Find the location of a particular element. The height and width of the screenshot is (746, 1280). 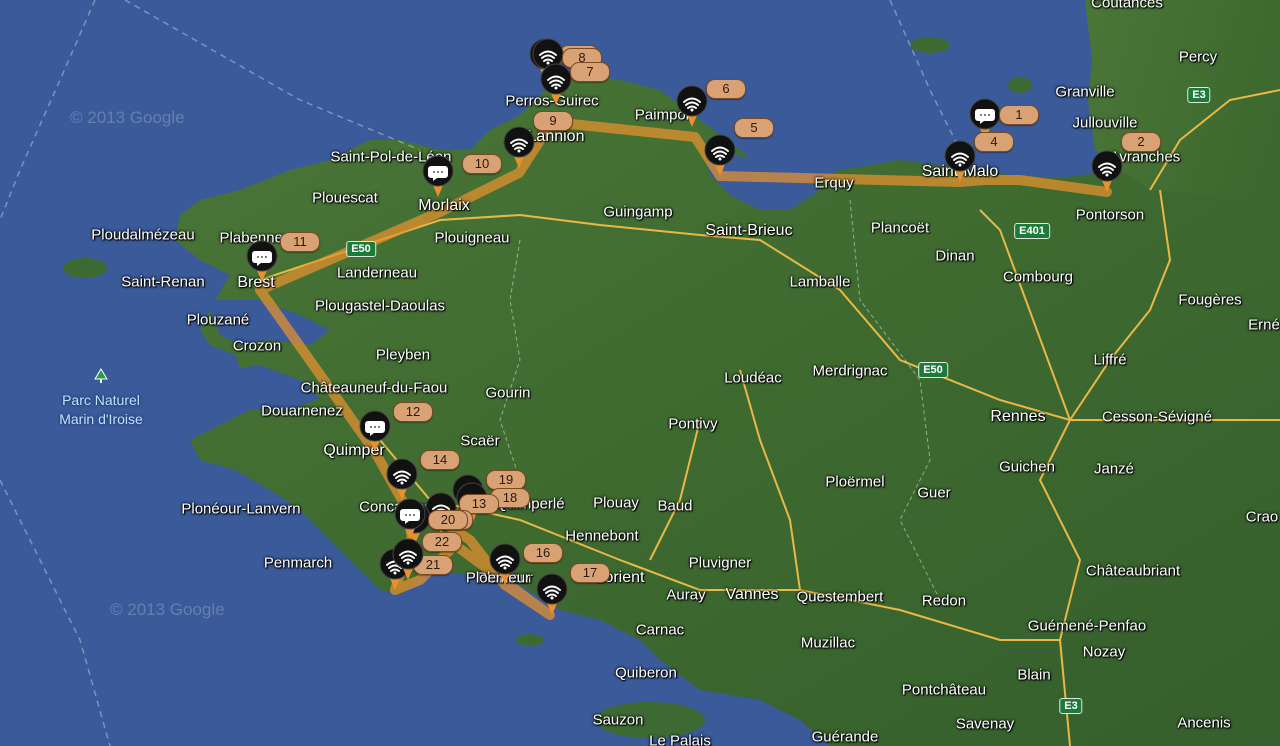

place-label-cesson-sevigne: Cesson-Sévigné is located at coordinates (1157, 417).